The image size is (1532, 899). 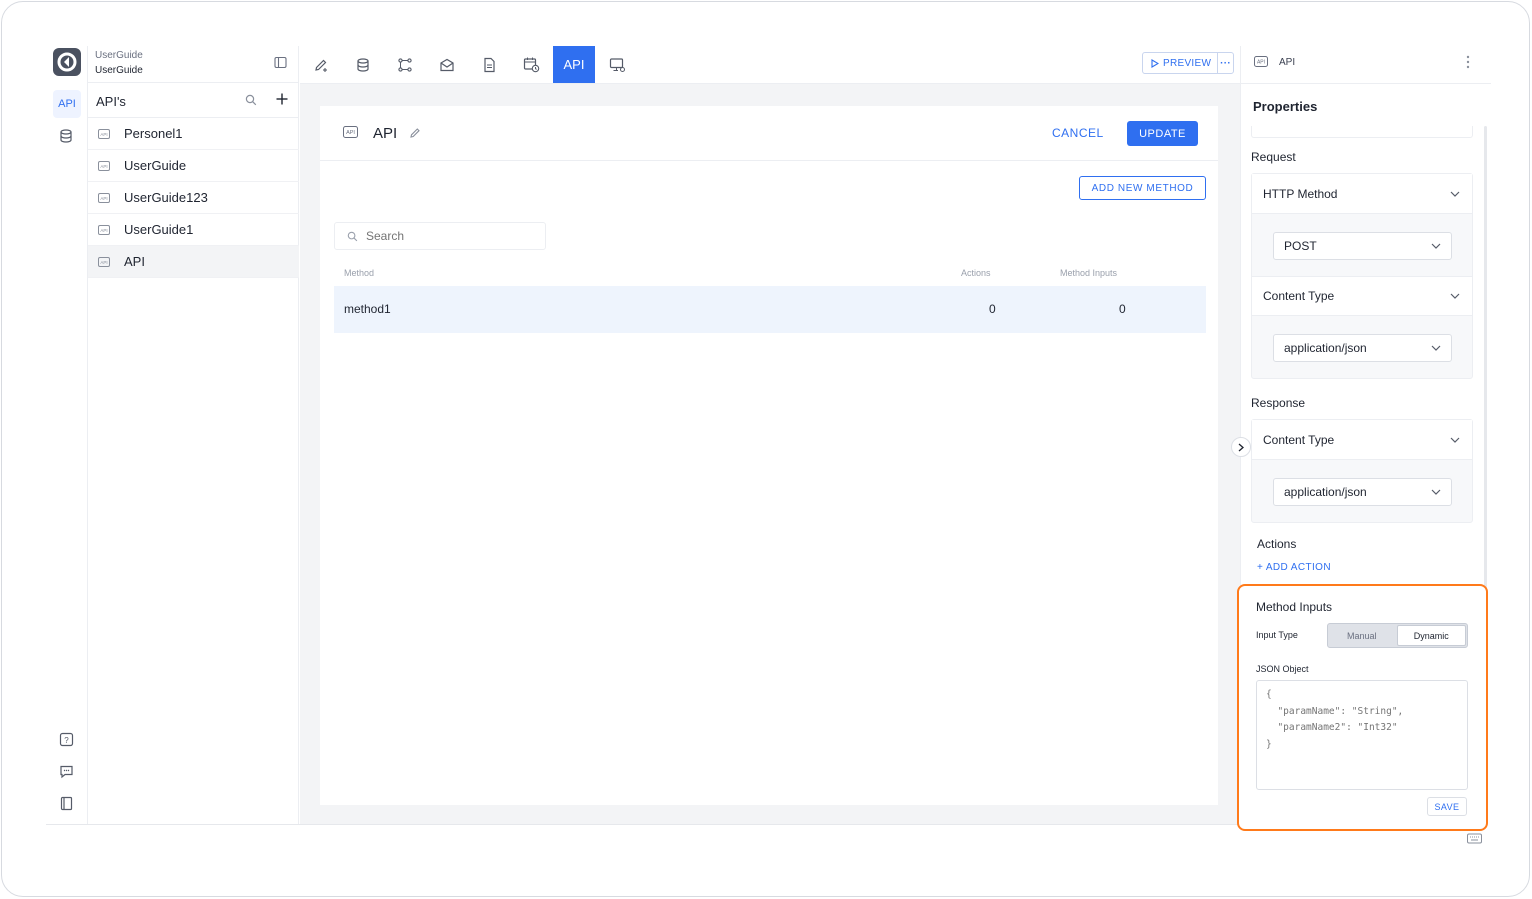 I want to click on collapse-panel-icon, so click(x=280, y=62).